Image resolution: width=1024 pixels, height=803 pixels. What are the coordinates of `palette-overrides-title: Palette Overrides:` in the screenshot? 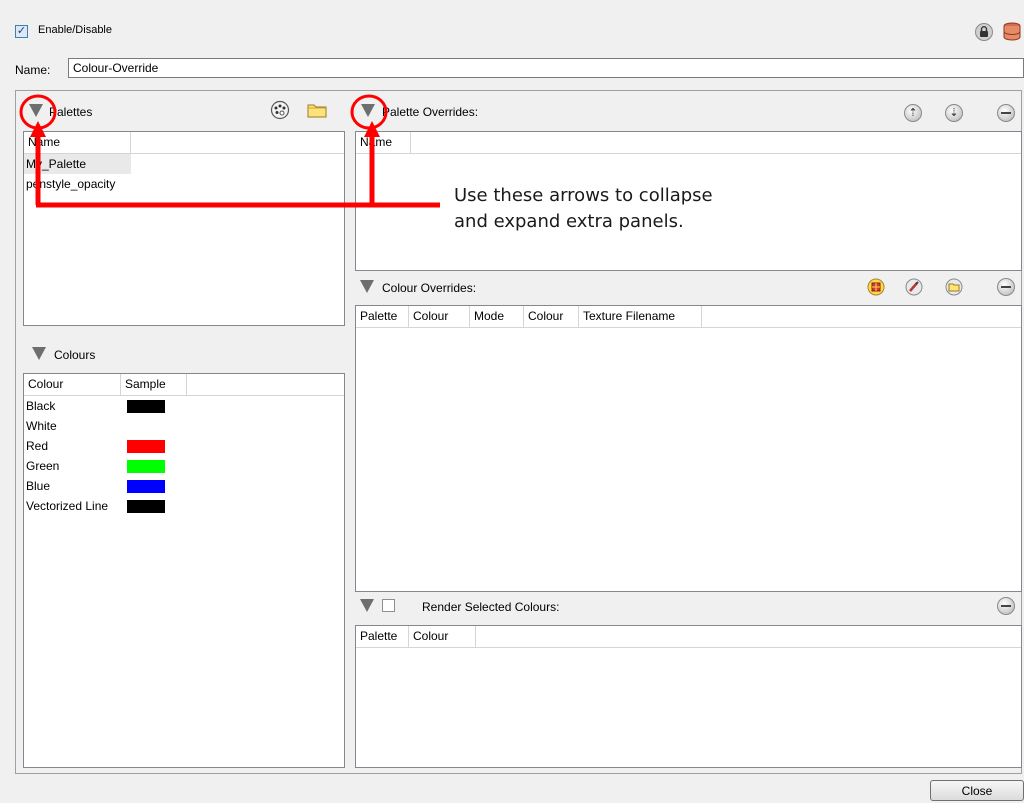 It's located at (430, 112).